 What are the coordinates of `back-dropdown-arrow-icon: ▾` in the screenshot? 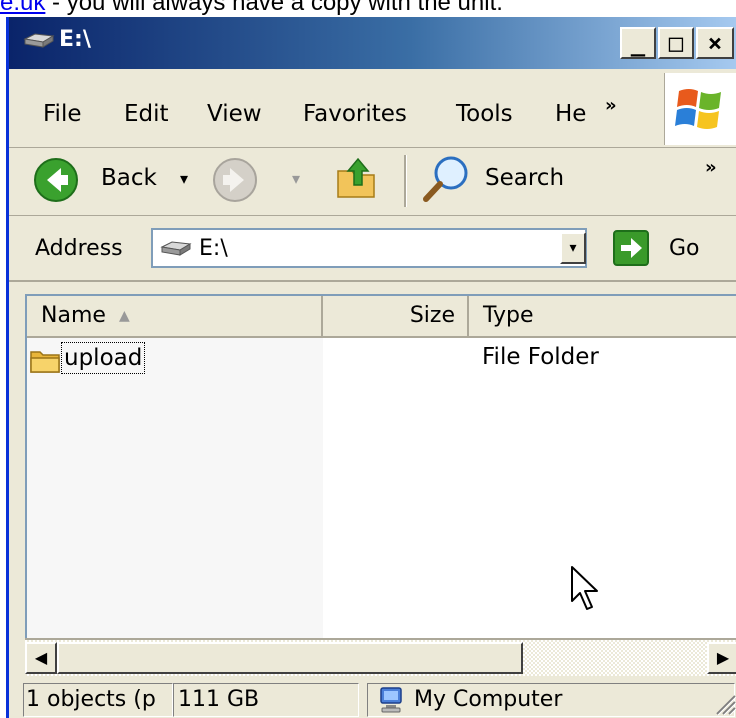 It's located at (184, 178).